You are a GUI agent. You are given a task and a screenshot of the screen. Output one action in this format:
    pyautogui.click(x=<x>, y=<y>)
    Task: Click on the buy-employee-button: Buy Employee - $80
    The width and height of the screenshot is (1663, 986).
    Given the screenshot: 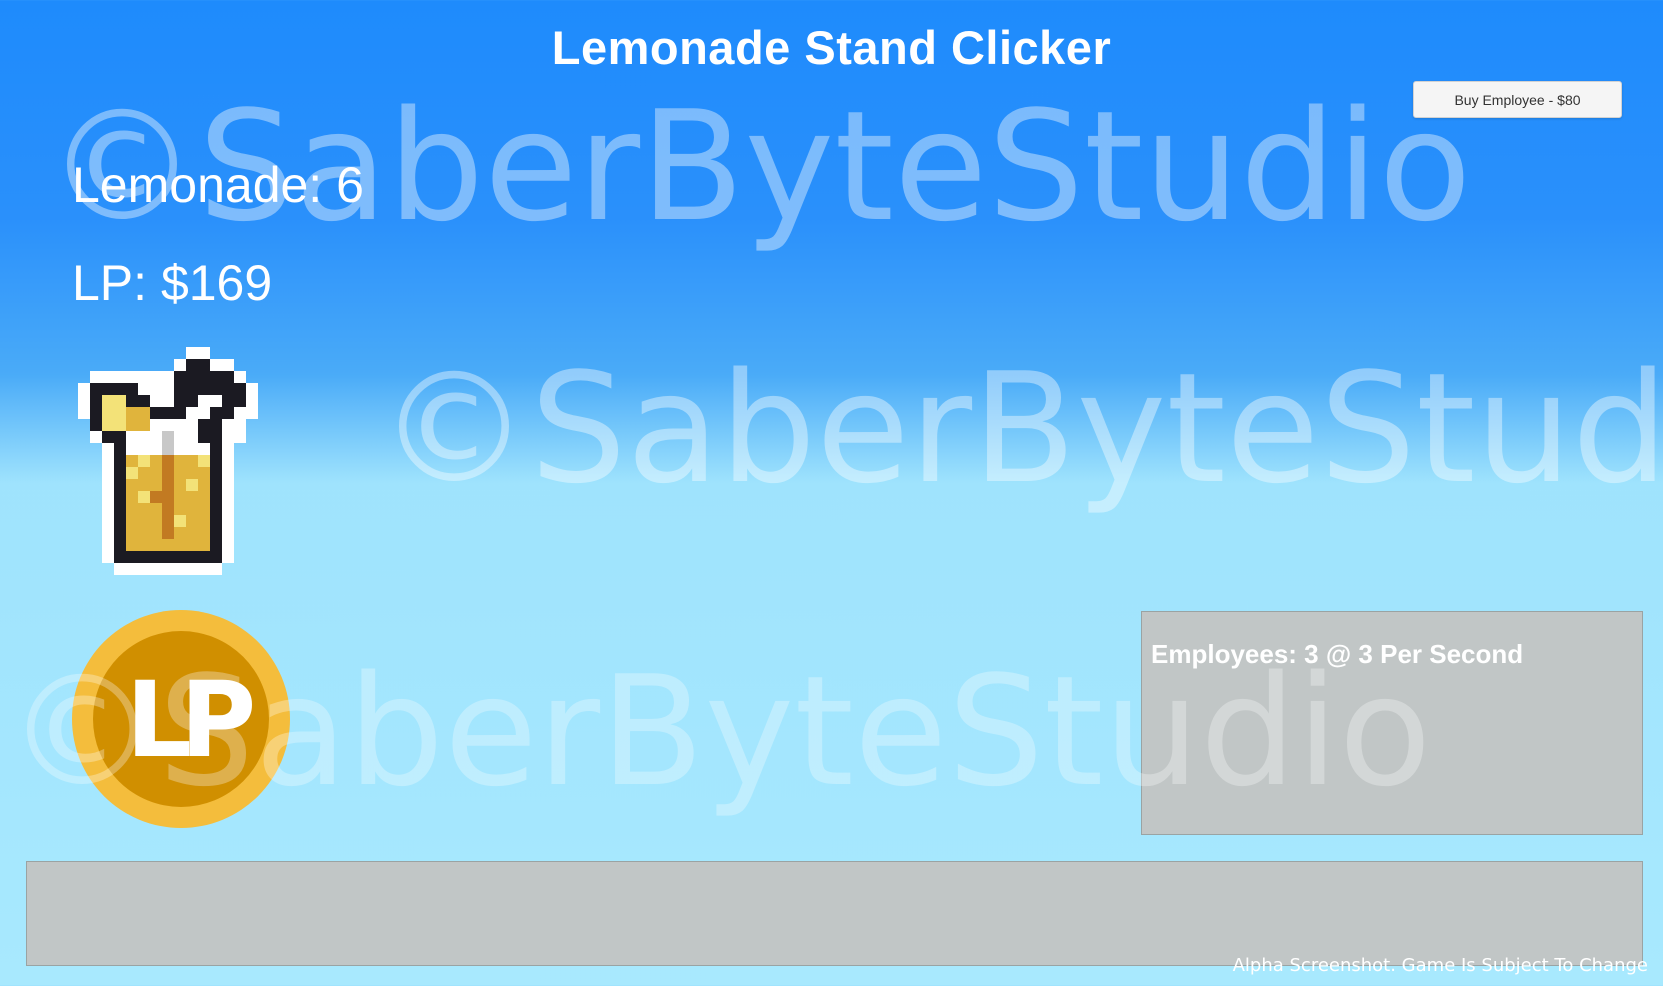 What is the action you would take?
    pyautogui.click(x=1517, y=99)
    